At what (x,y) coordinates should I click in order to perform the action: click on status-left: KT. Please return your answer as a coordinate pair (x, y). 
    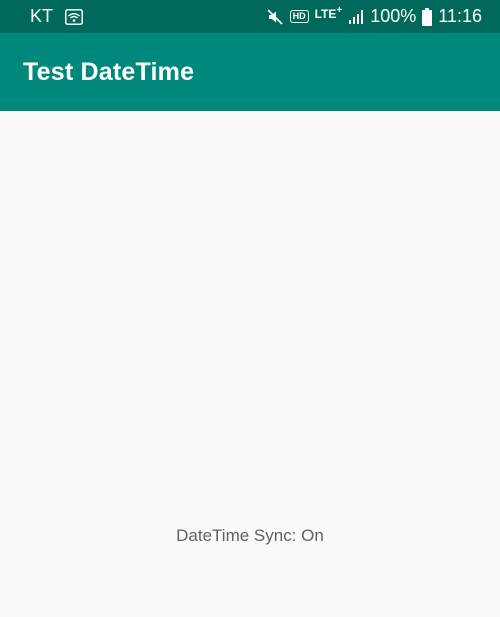
    Looking at the image, I should click on (57, 16).